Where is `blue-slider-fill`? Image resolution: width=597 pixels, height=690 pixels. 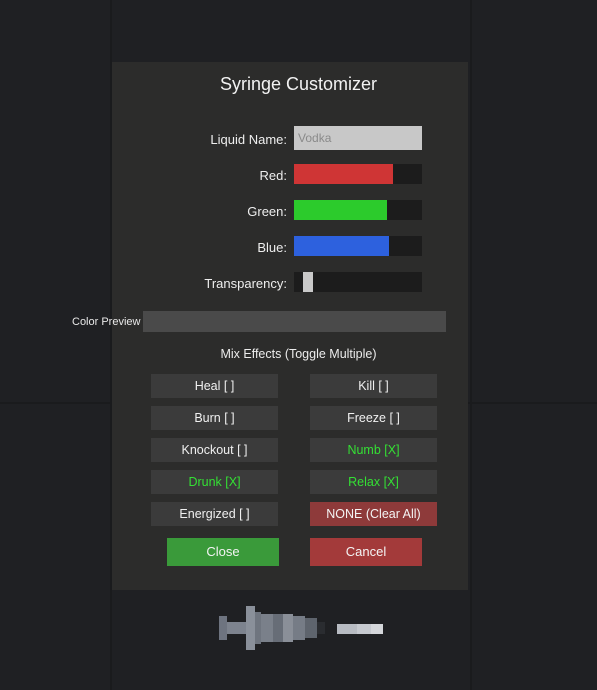
blue-slider-fill is located at coordinates (341, 246).